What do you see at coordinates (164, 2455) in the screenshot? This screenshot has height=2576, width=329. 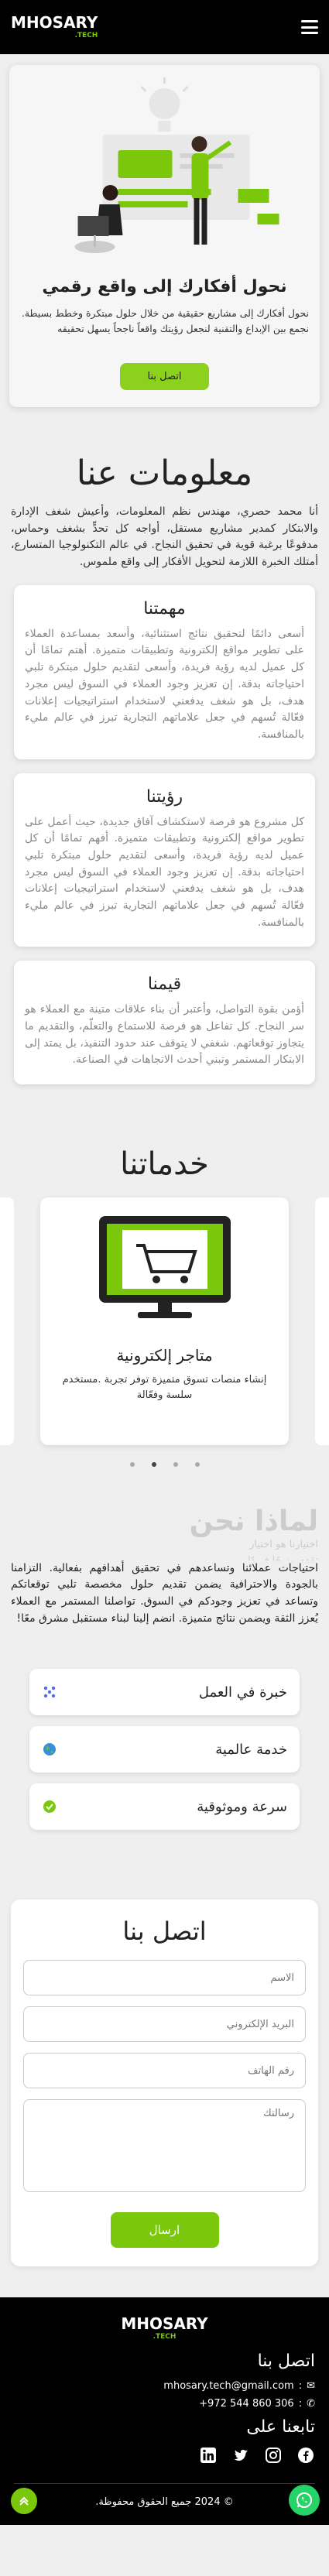 I see `social-links` at bounding box center [164, 2455].